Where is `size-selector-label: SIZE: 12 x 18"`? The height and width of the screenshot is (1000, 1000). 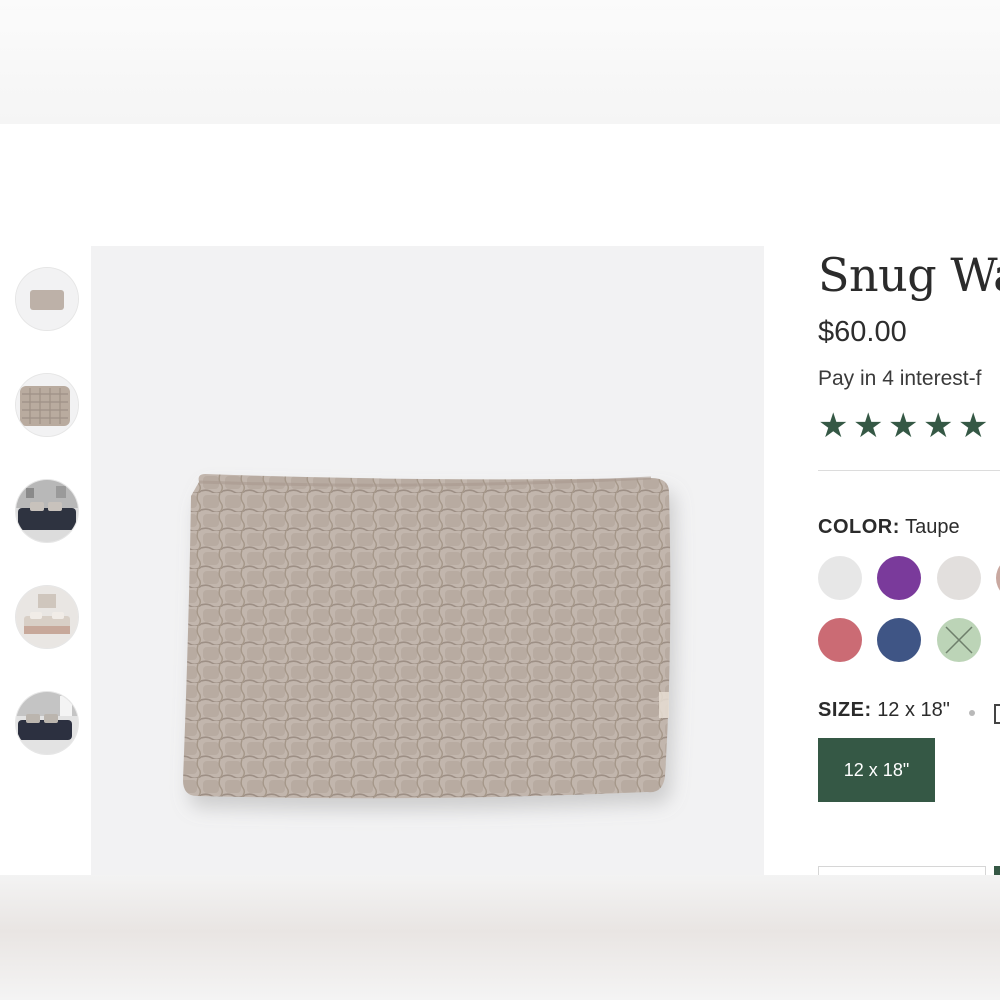 size-selector-label: SIZE: 12 x 18" is located at coordinates (884, 710).